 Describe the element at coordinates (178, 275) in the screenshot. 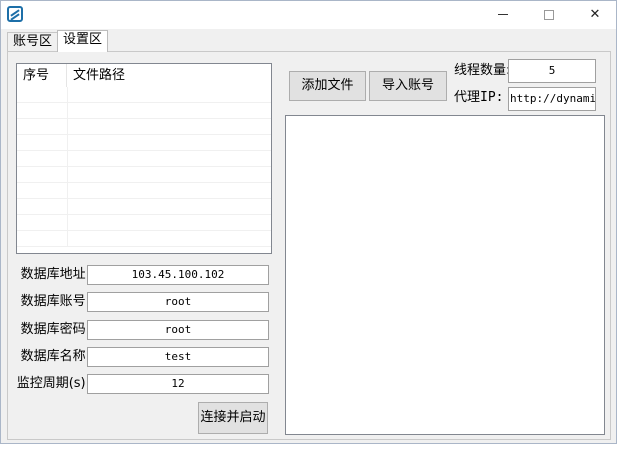

I see `db-address-field: 103.45.100.102` at that location.